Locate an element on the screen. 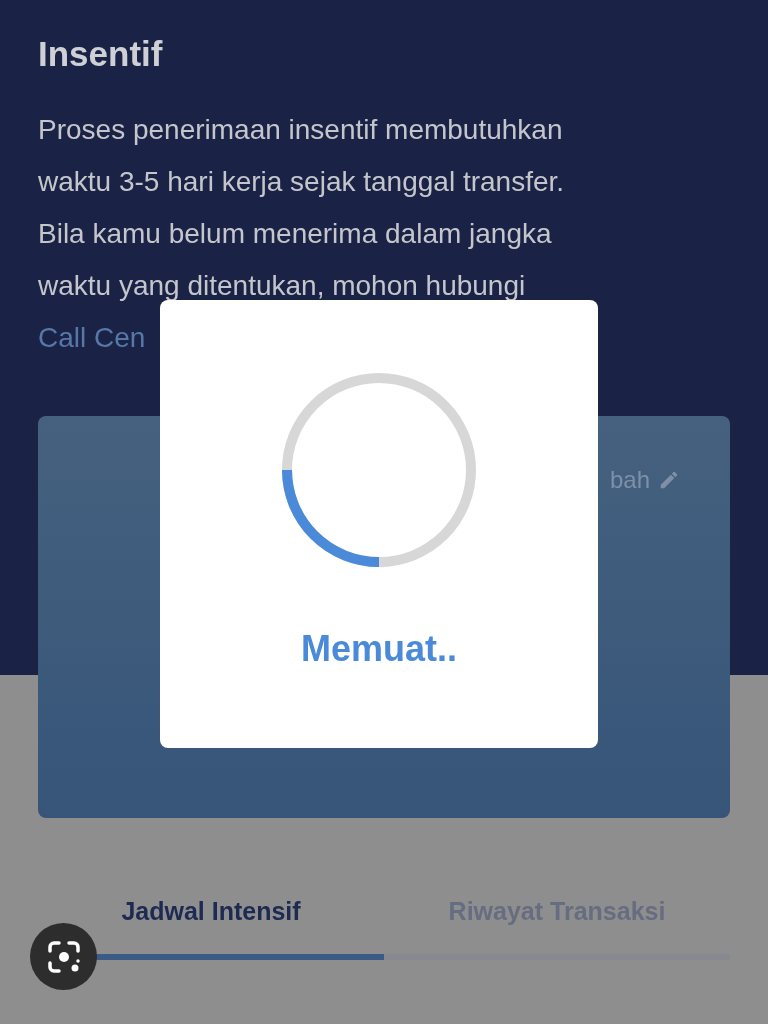 The height and width of the screenshot is (1024, 768). loading-message: Memuat.. is located at coordinates (379, 649).